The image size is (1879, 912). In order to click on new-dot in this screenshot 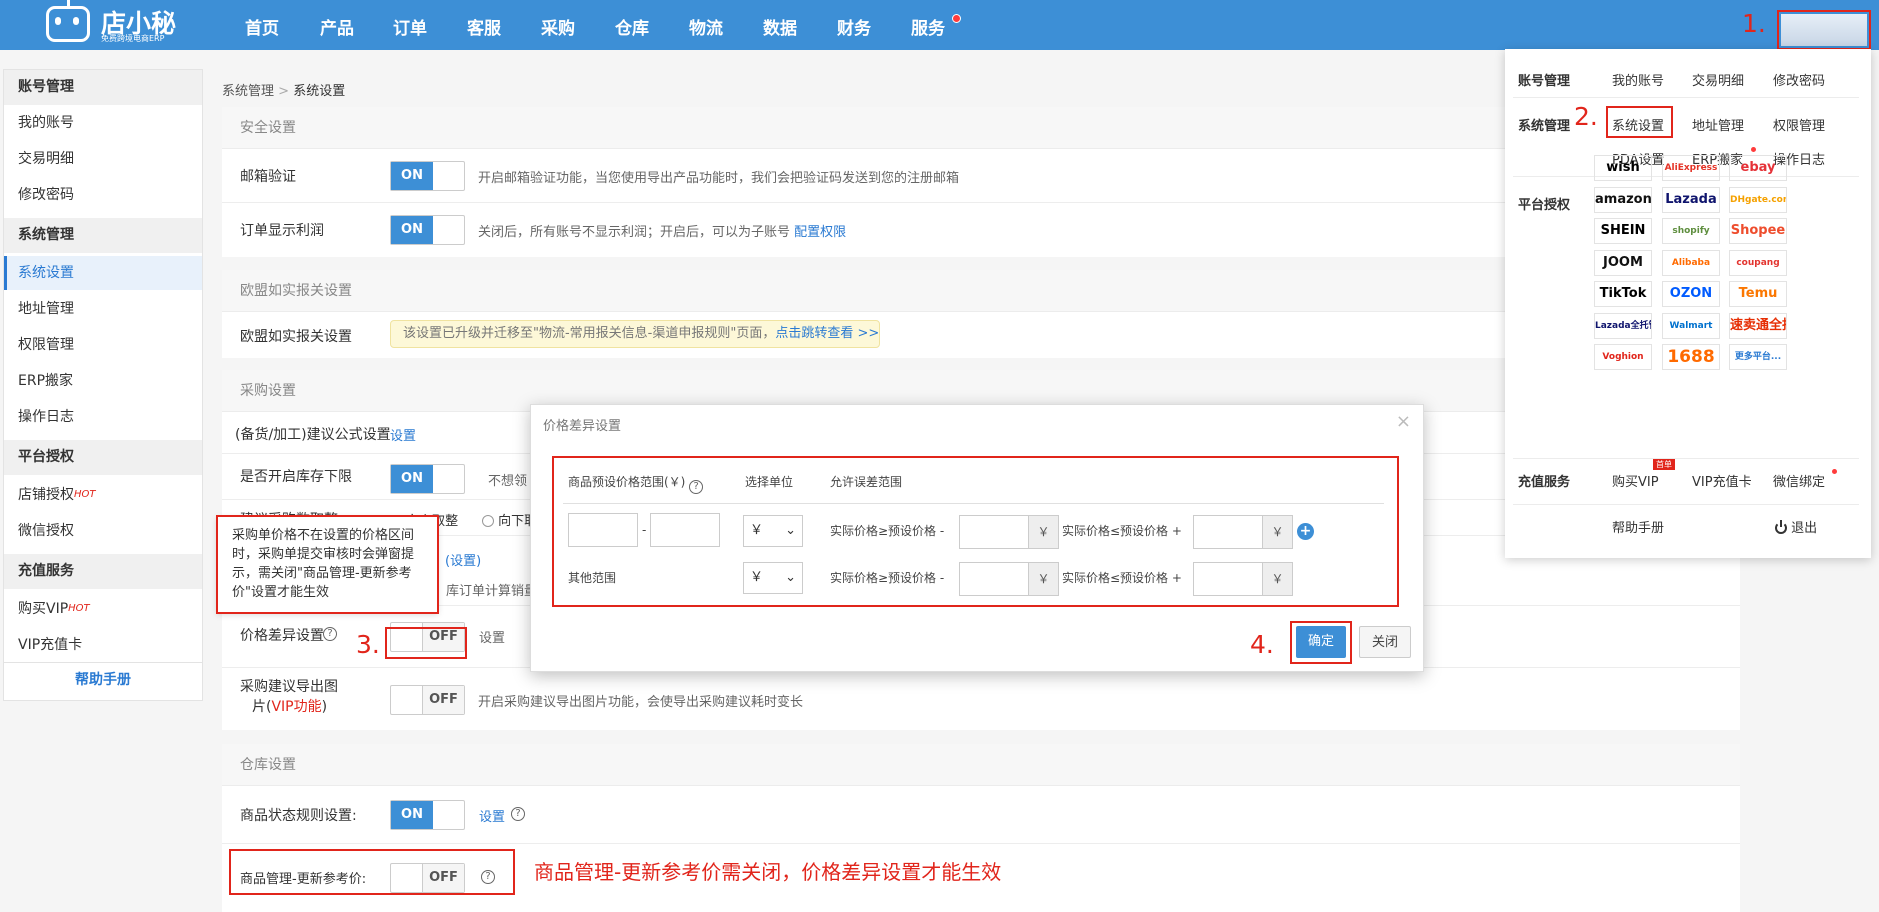, I will do `click(1753, 149)`.